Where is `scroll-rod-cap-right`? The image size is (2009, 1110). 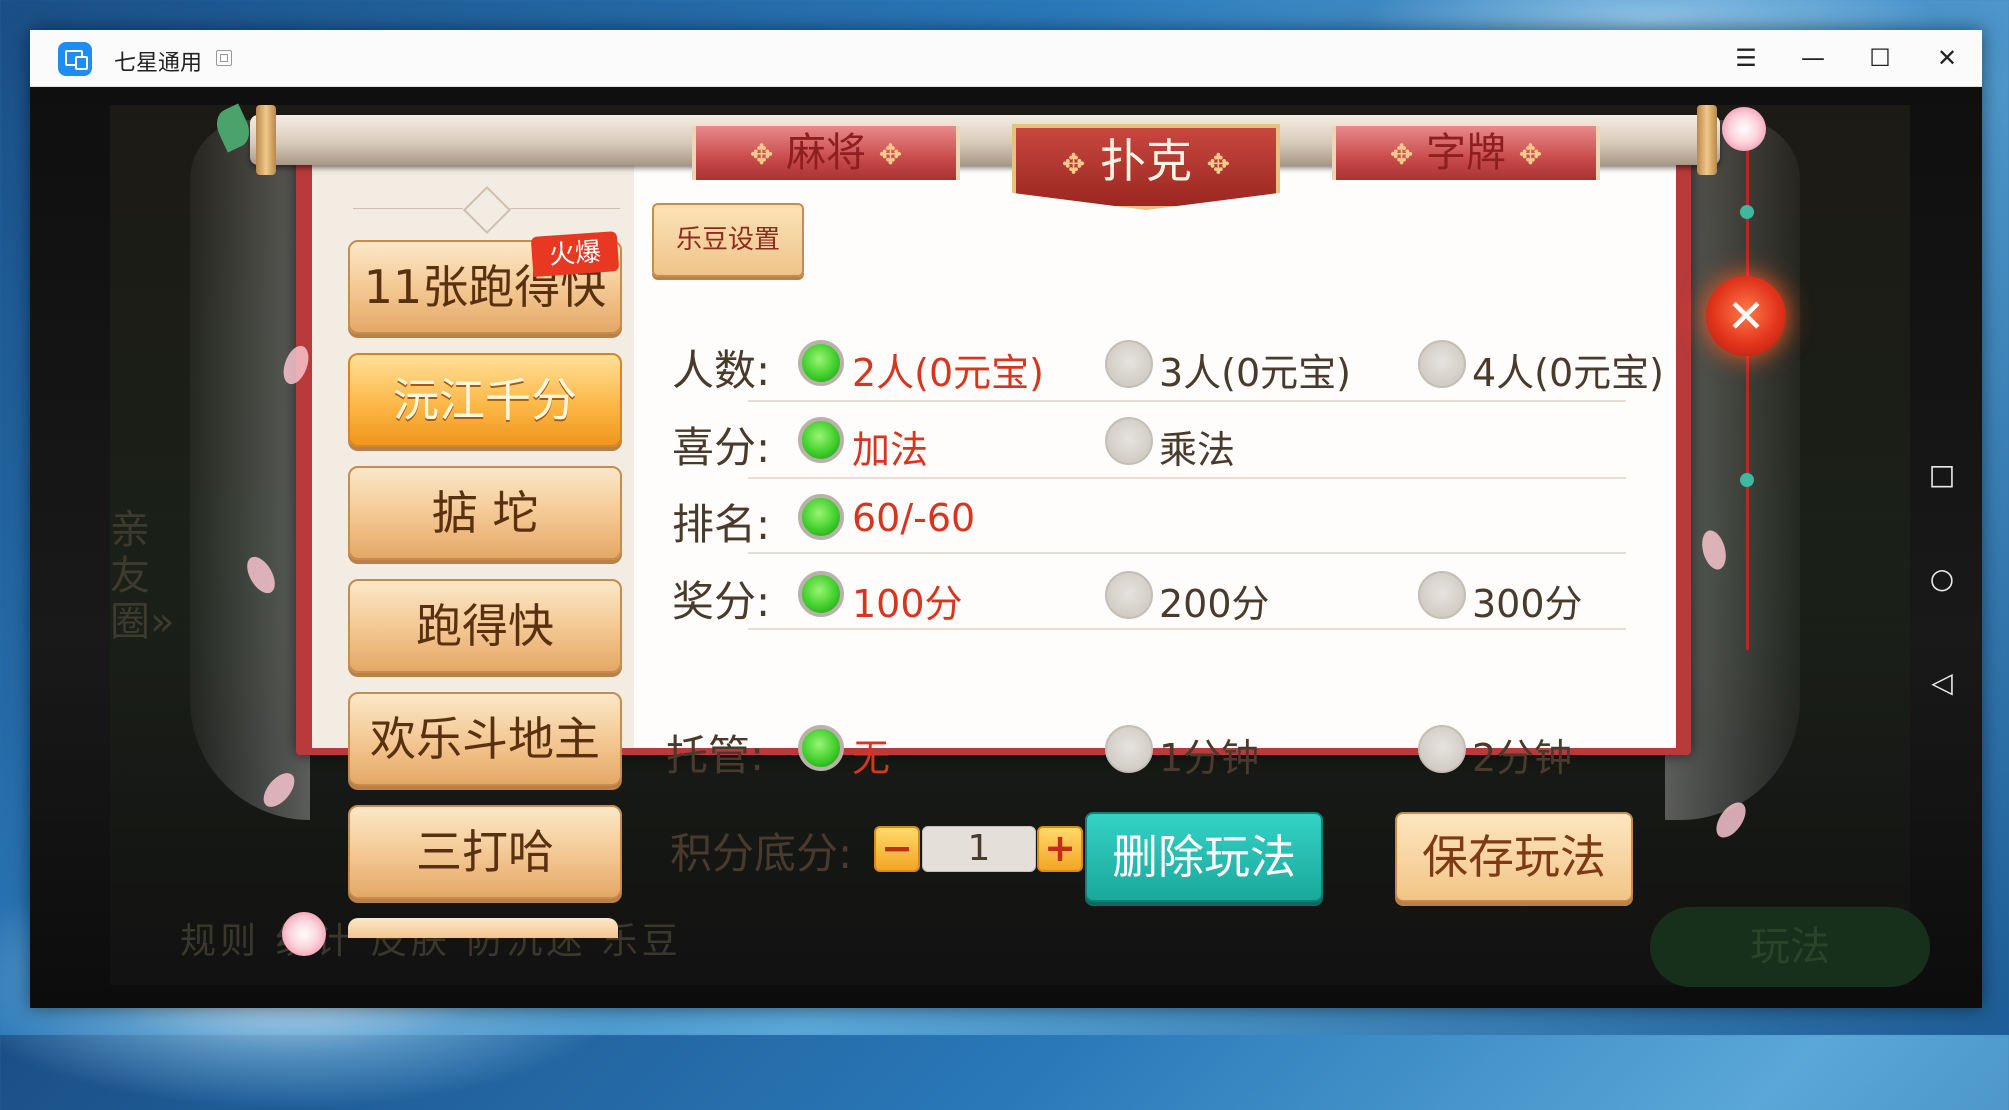
scroll-rod-cap-right is located at coordinates (1707, 140).